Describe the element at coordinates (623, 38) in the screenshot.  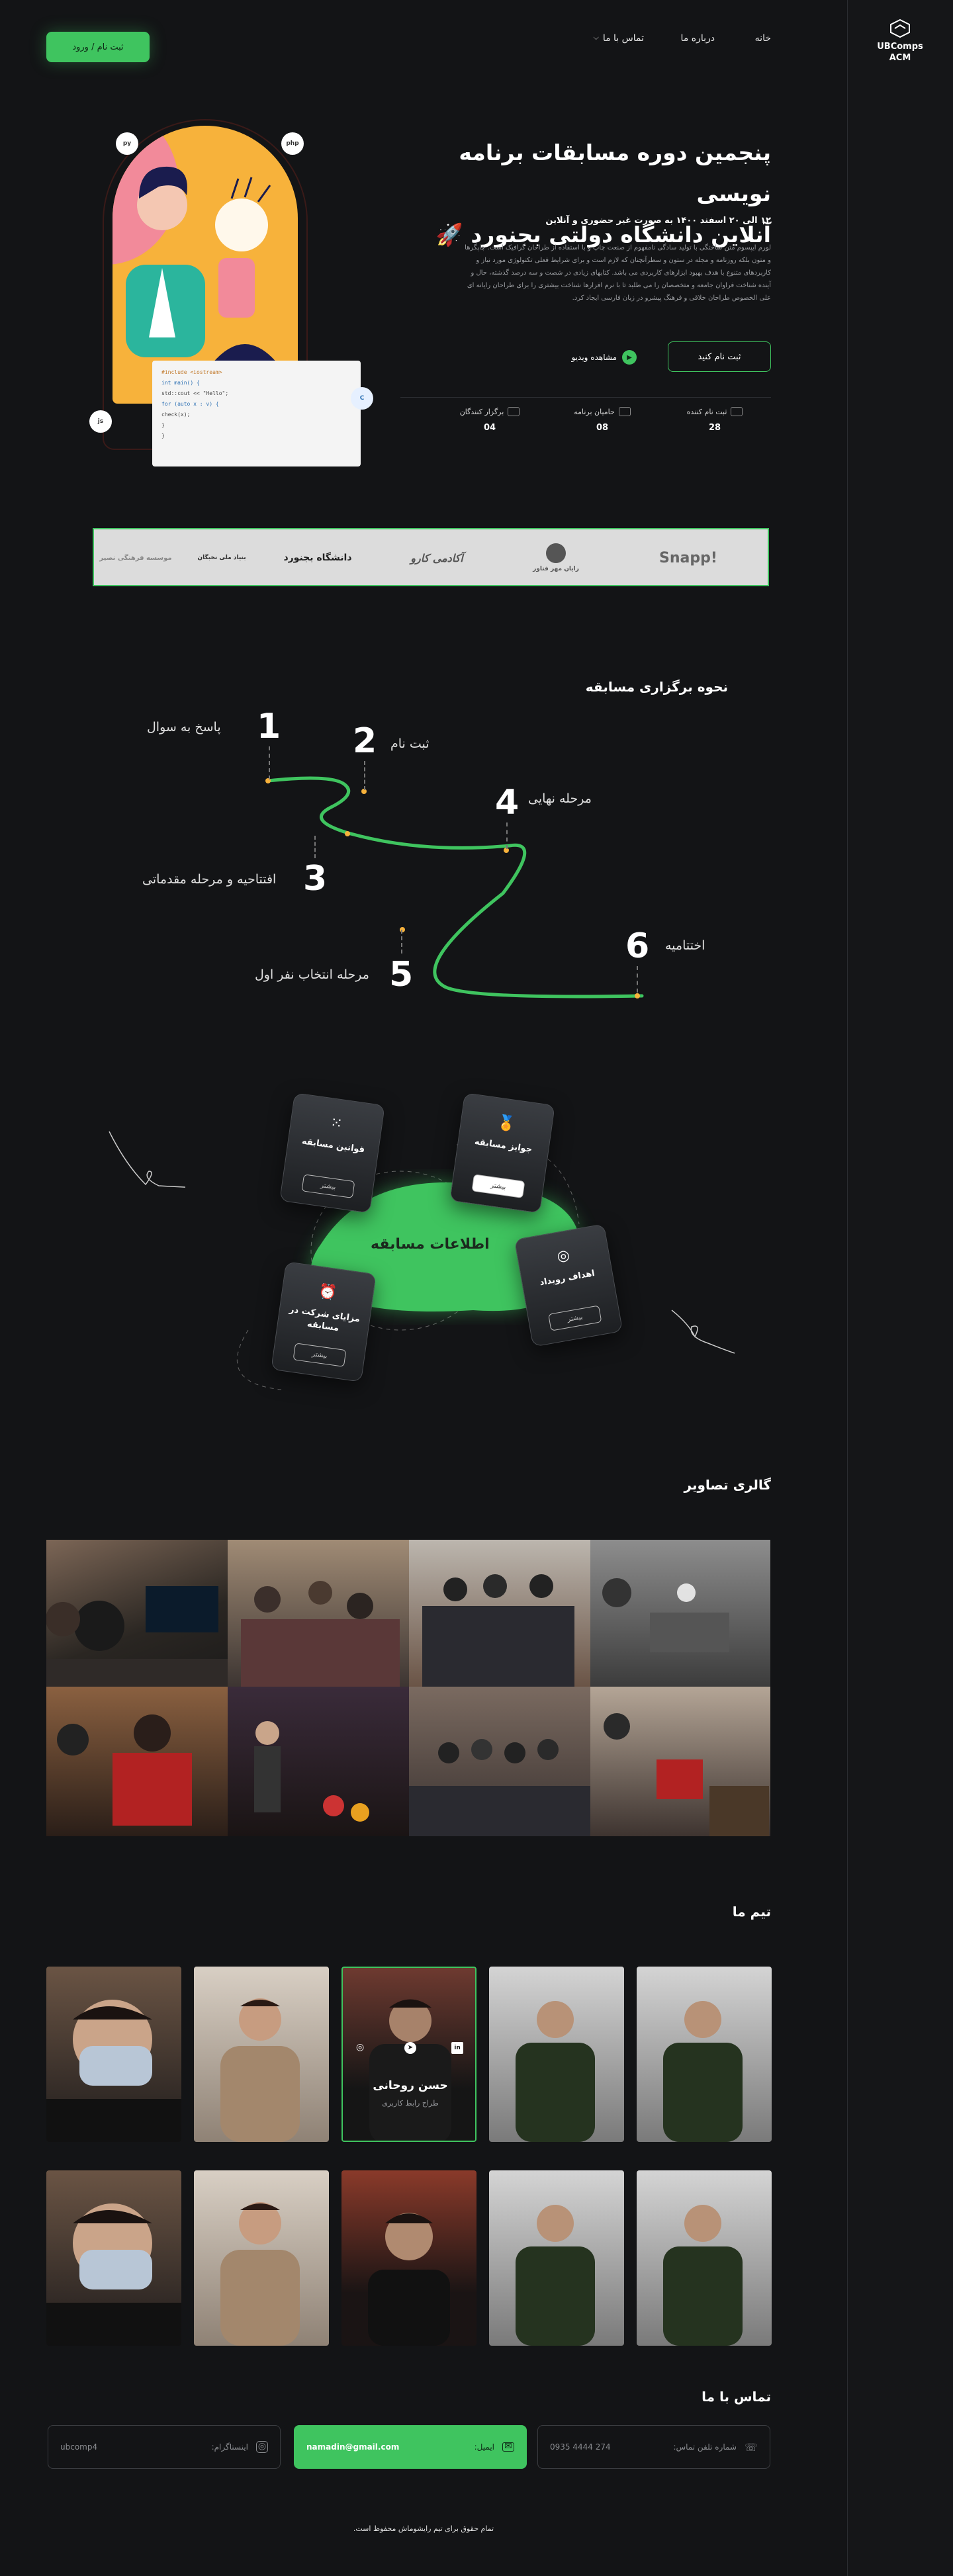
I see `nav-contact-label: تماس با ما` at that location.